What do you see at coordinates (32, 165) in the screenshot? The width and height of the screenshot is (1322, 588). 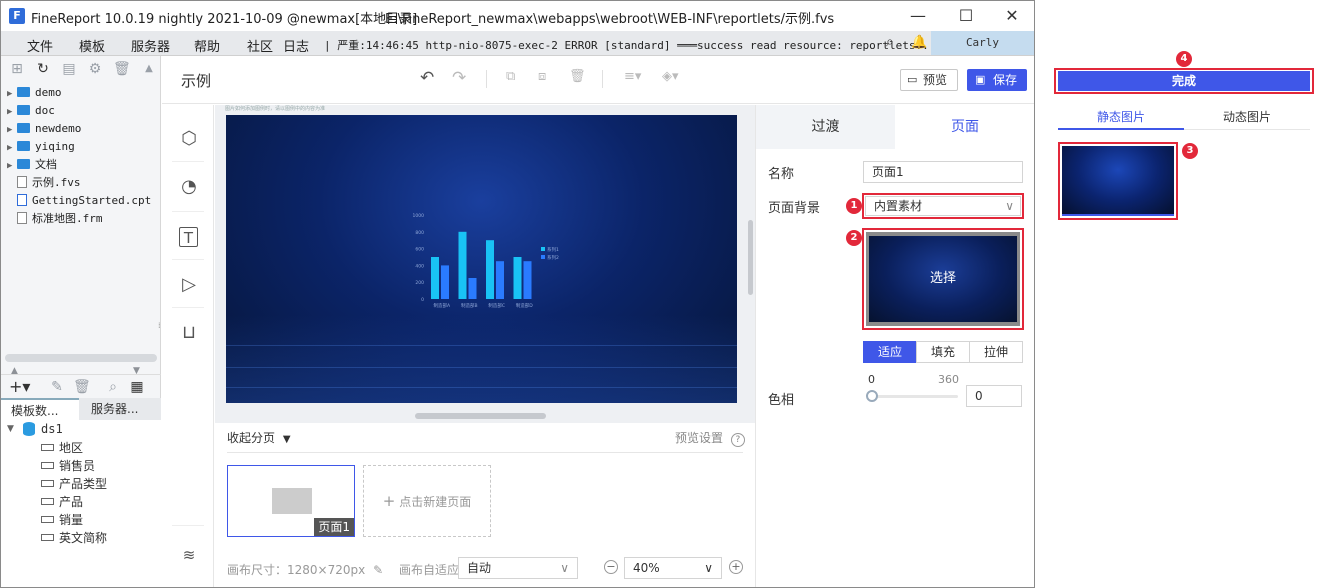 I see `tree-item-docs: ▶ 文档` at bounding box center [32, 165].